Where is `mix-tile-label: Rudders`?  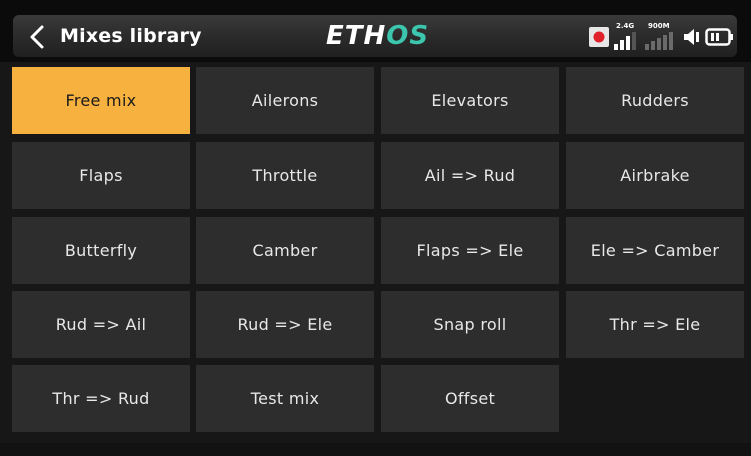
mix-tile-label: Rudders is located at coordinates (655, 100).